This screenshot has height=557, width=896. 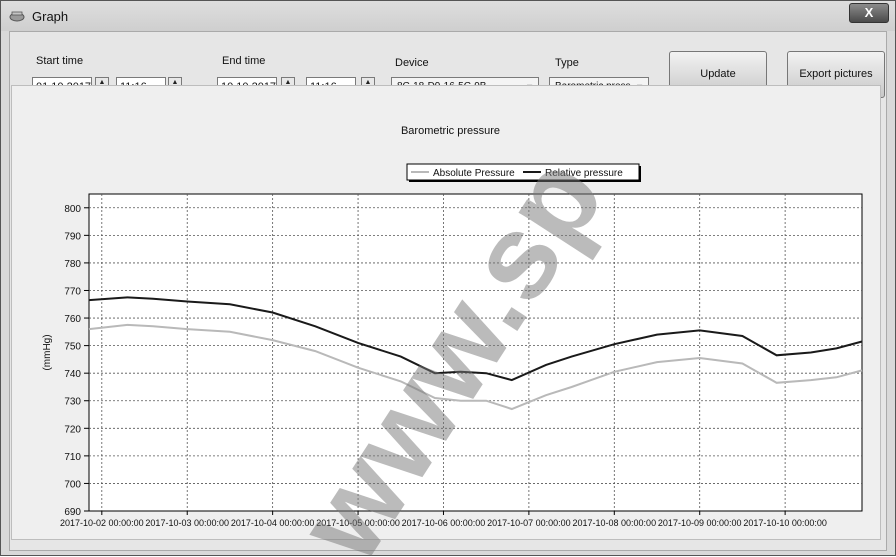 What do you see at coordinates (72, 291) in the screenshot?
I see `y-tick-label: 770` at bounding box center [72, 291].